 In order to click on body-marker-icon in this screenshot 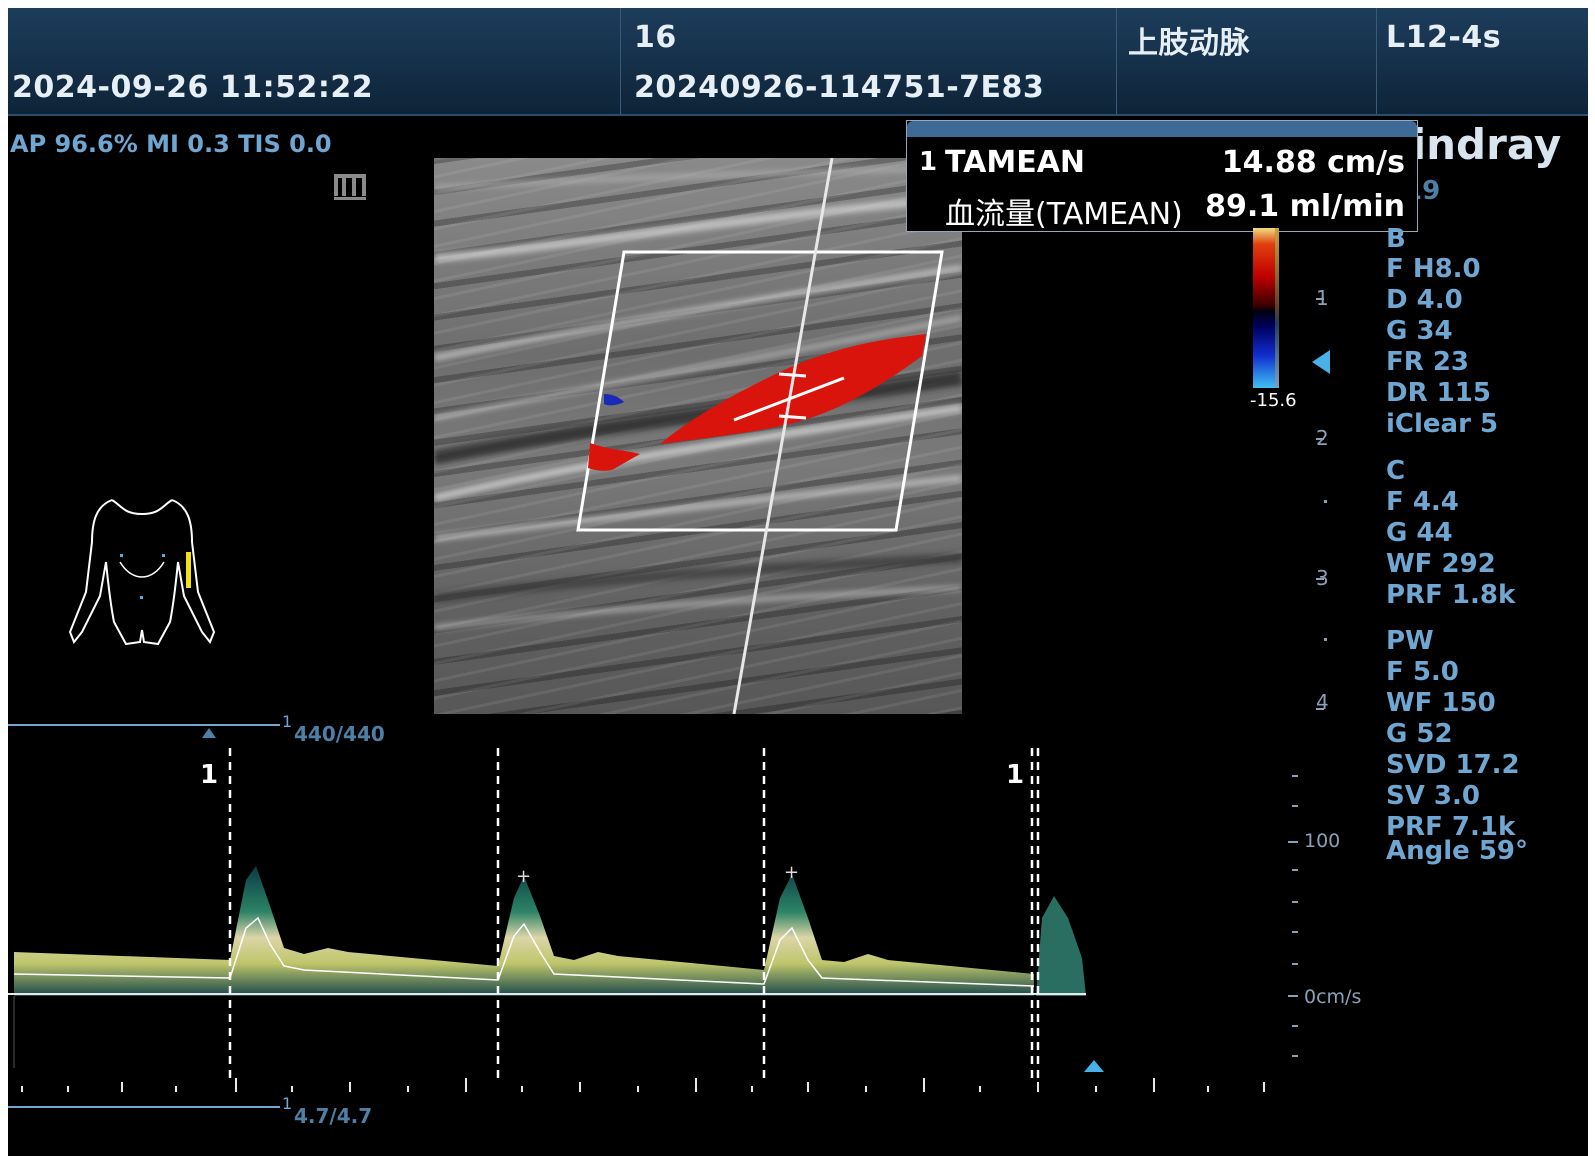, I will do `click(142, 572)`.